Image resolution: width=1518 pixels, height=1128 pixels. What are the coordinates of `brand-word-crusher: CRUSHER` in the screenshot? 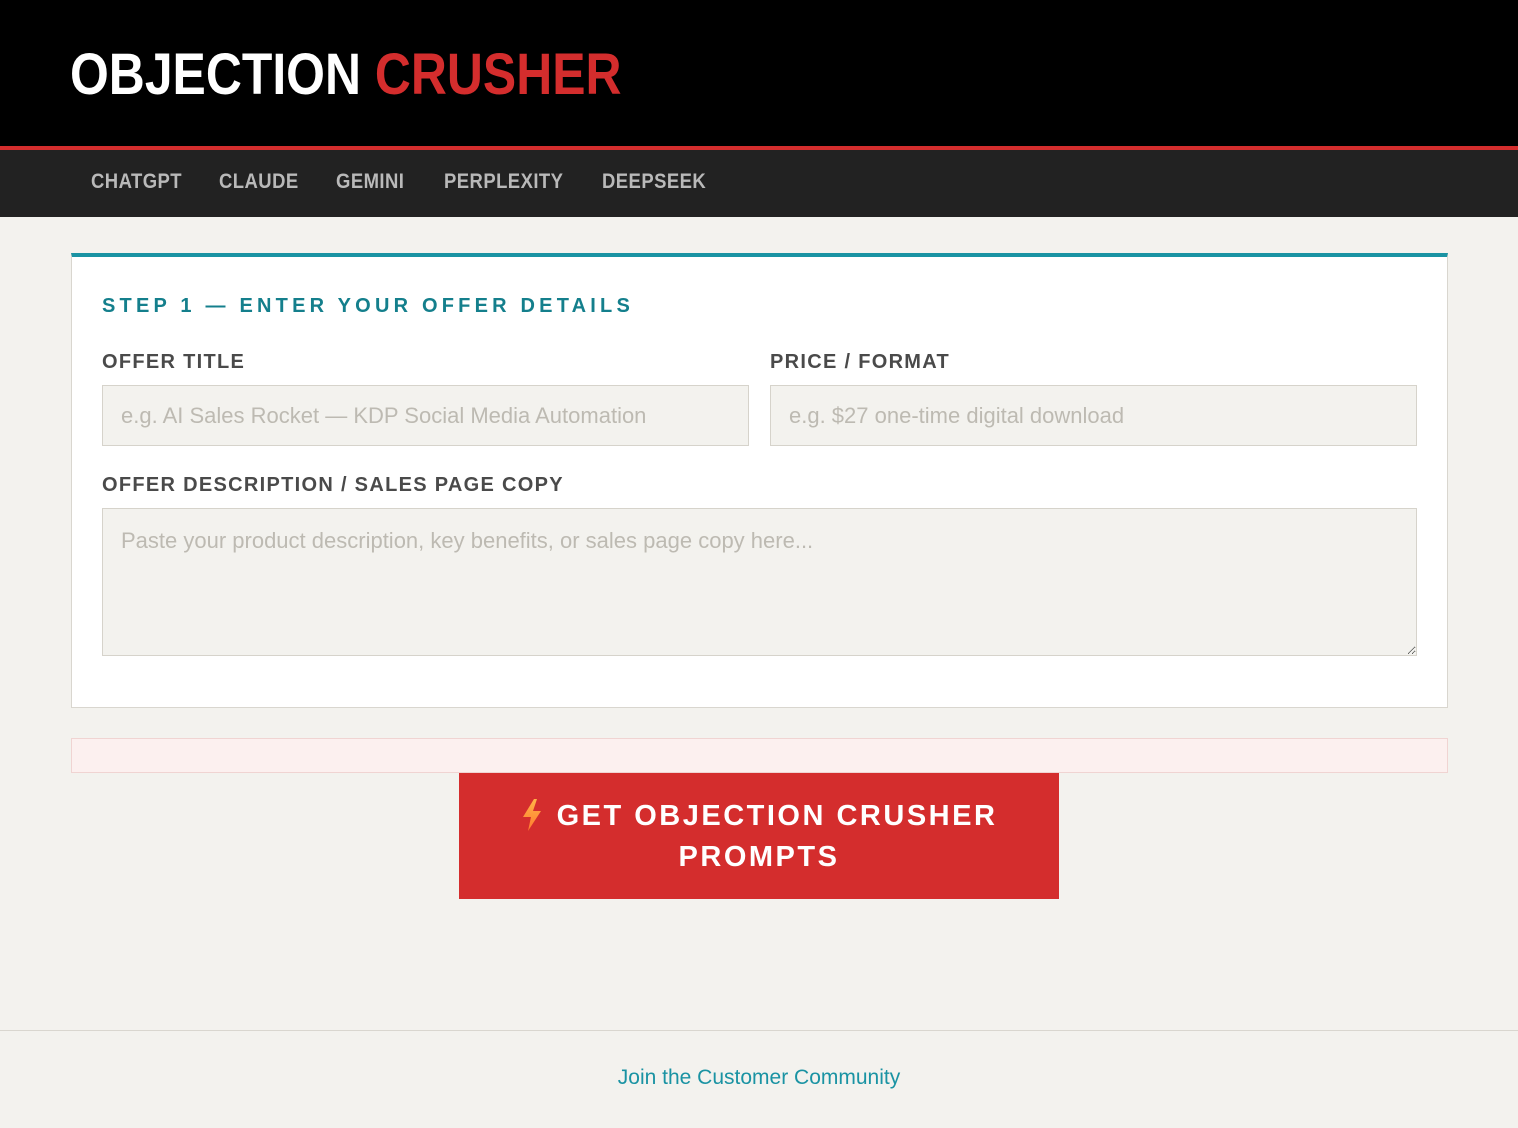 It's located at (498, 74).